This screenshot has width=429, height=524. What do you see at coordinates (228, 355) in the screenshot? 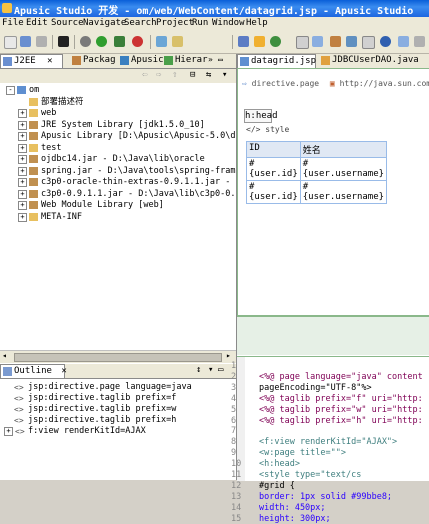
I see `scroll-right-icon: ▸` at bounding box center [228, 355].